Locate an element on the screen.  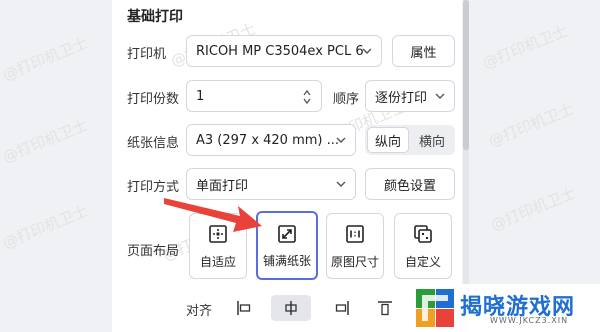
annotation-arrow-icon is located at coordinates (213, 215).